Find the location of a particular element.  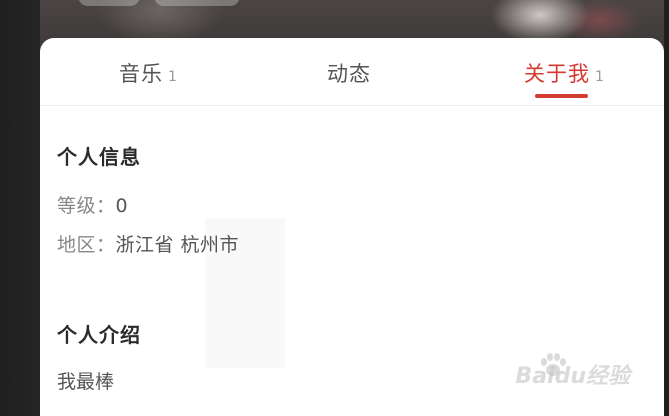

active-tab-indicator is located at coordinates (561, 96).